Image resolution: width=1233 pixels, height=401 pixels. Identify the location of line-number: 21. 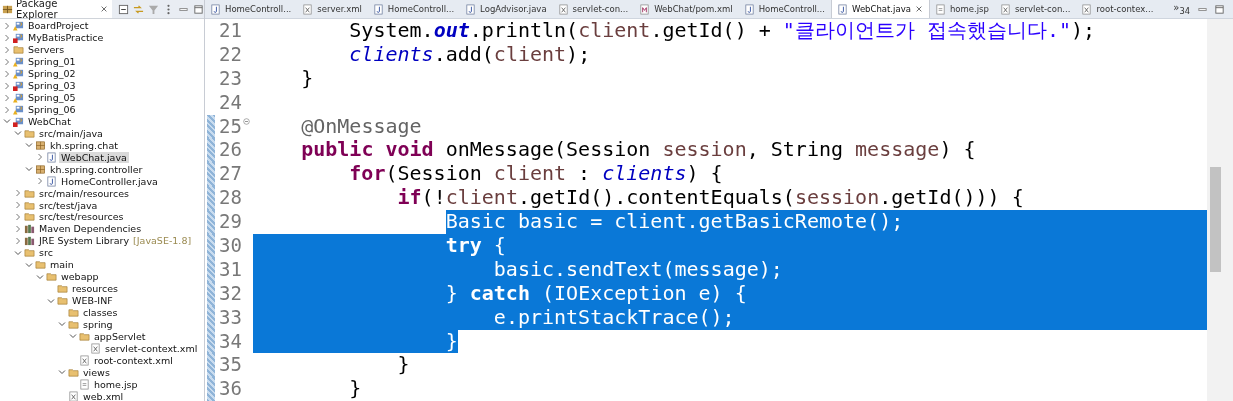
(230, 31).